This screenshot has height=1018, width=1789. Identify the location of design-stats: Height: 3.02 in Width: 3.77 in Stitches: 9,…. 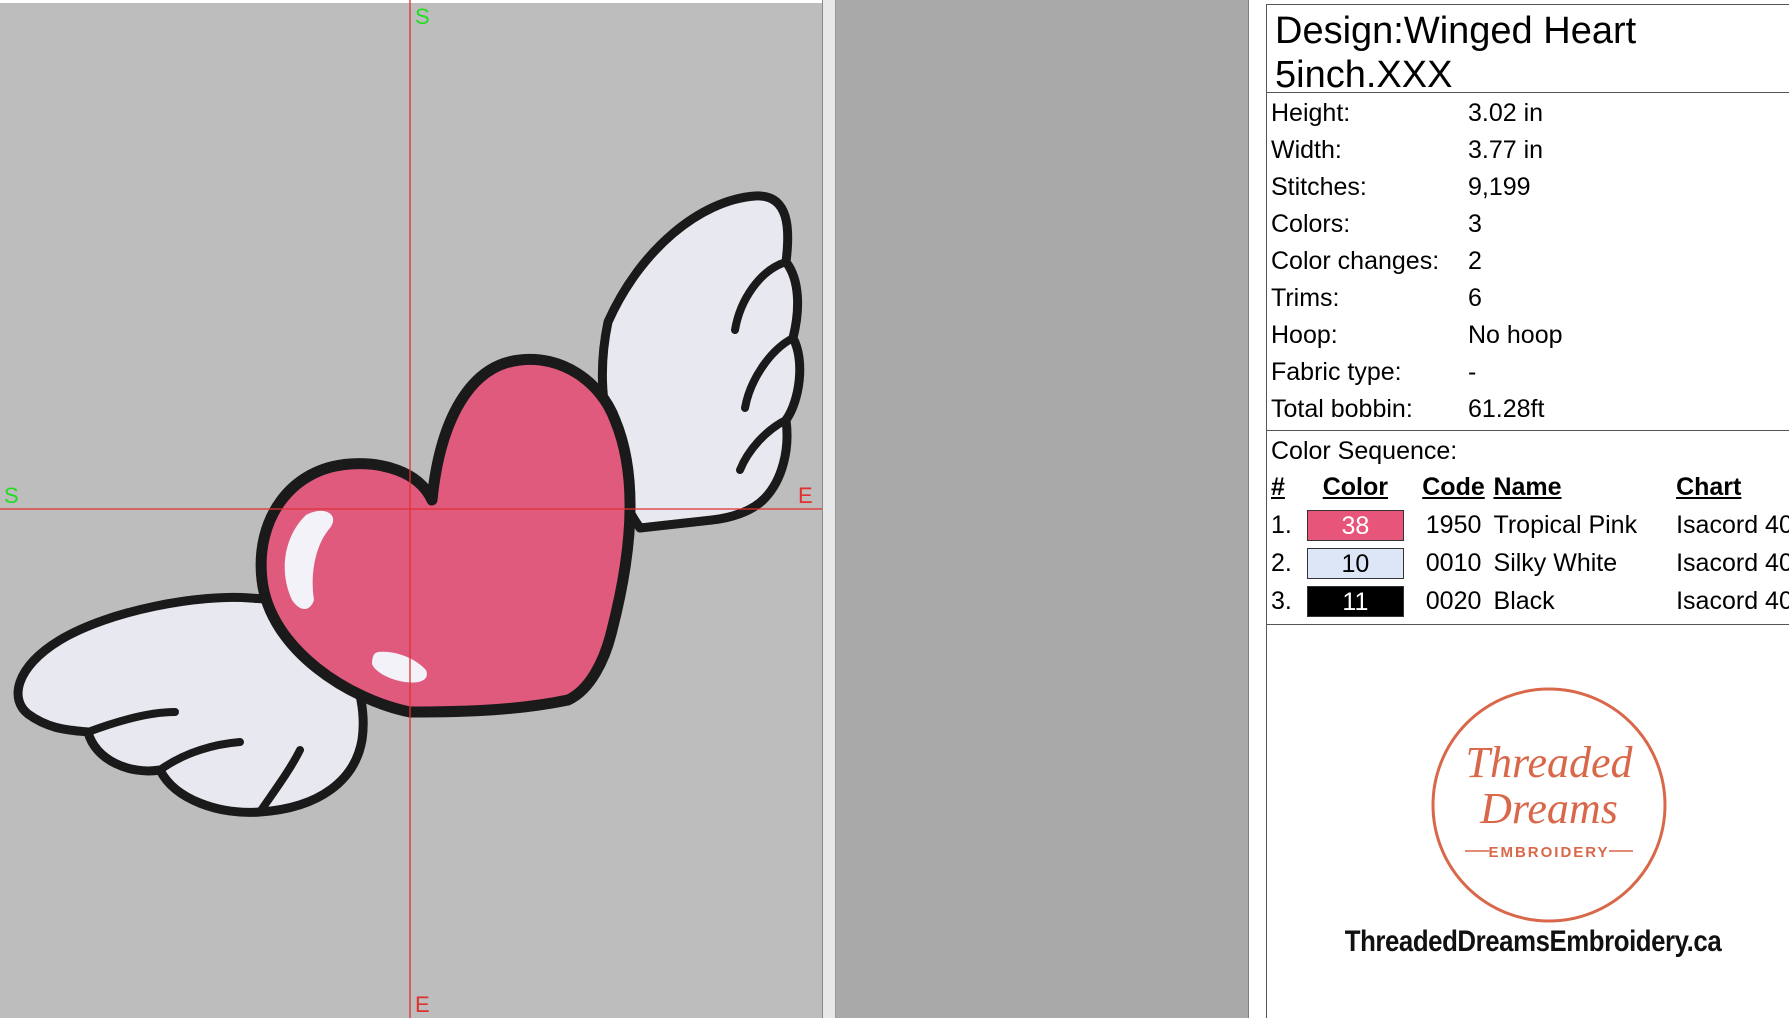
(1528, 262).